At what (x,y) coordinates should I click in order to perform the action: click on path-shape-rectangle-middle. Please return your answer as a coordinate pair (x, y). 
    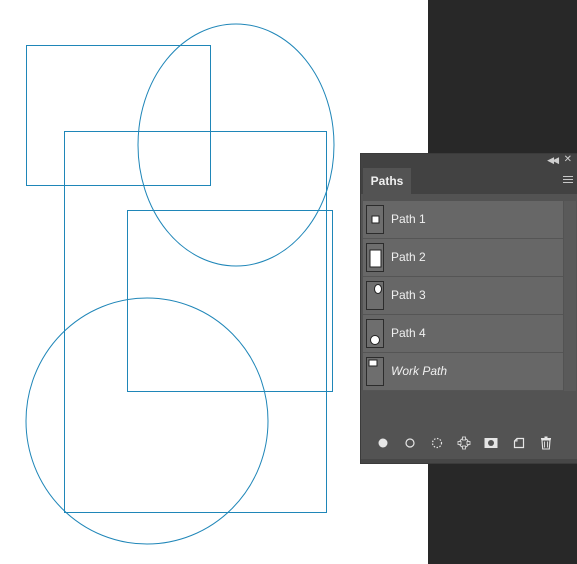
    Looking at the image, I should click on (230, 301).